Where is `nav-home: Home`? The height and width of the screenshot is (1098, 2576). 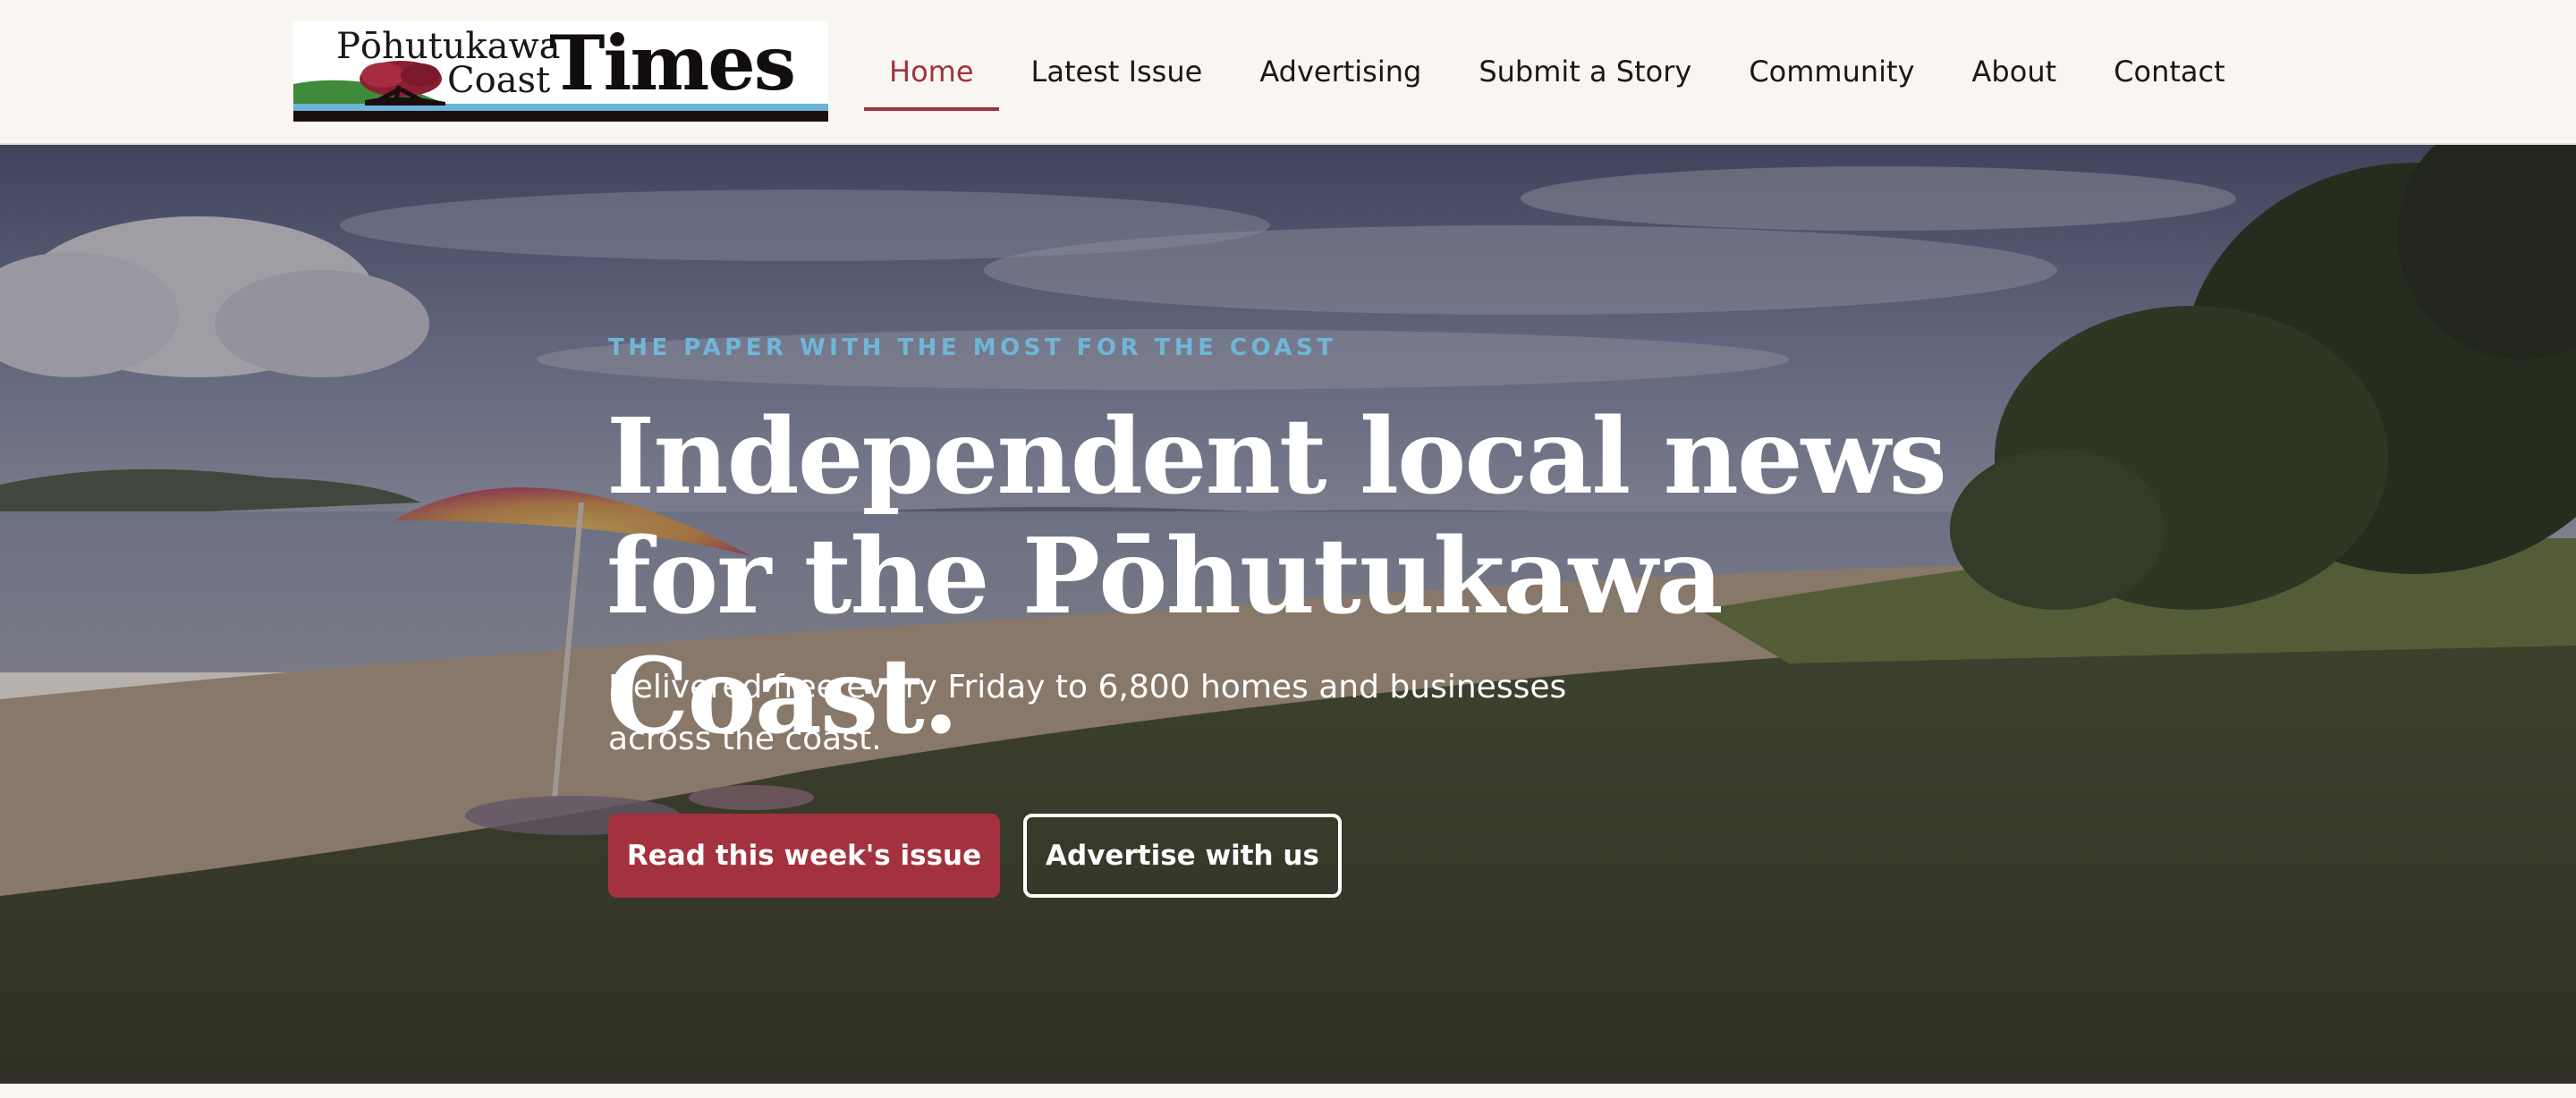 nav-home: Home is located at coordinates (931, 71).